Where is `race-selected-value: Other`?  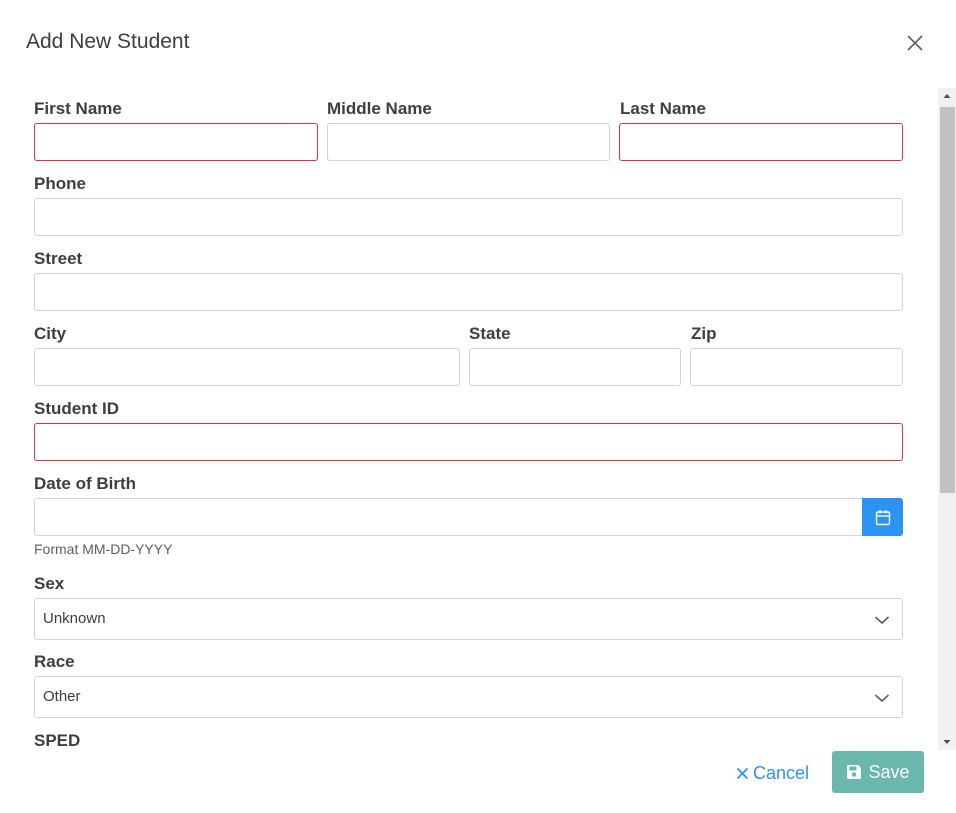
race-selected-value: Other is located at coordinates (62, 696).